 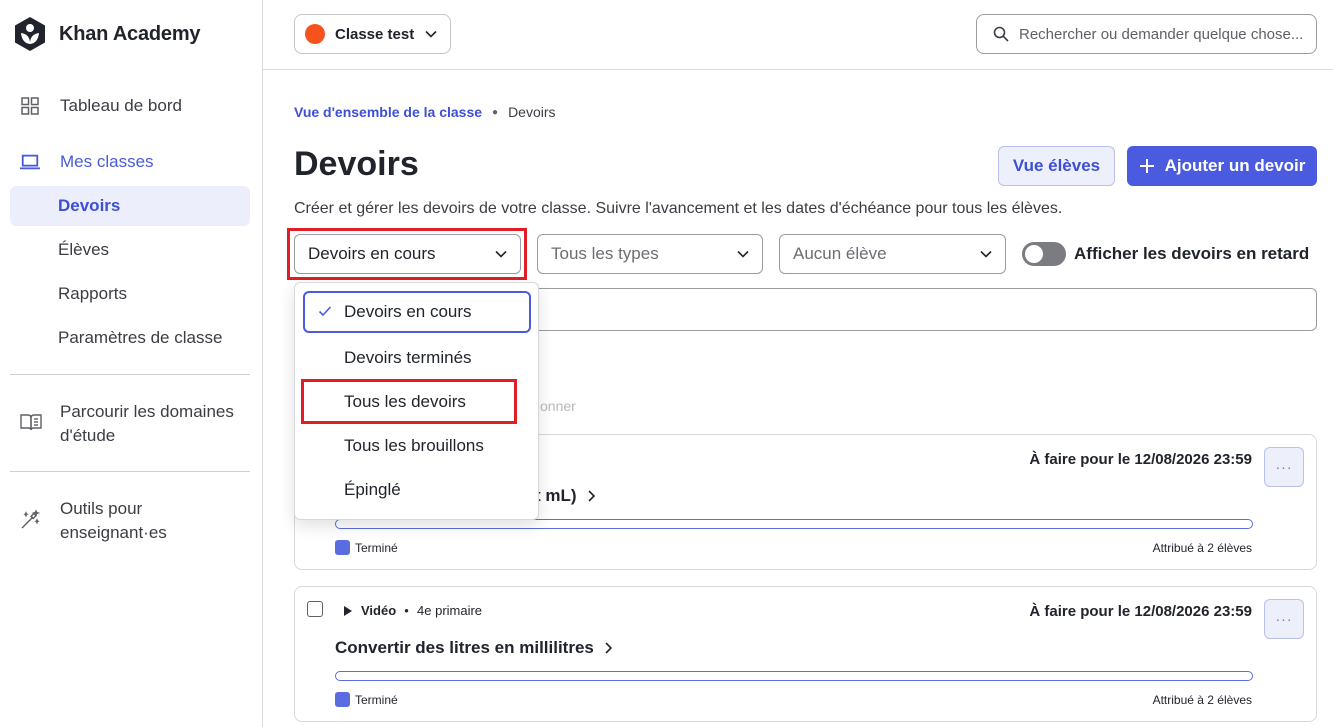 I want to click on nav-my-classes: Mes classes, so click(x=87, y=162).